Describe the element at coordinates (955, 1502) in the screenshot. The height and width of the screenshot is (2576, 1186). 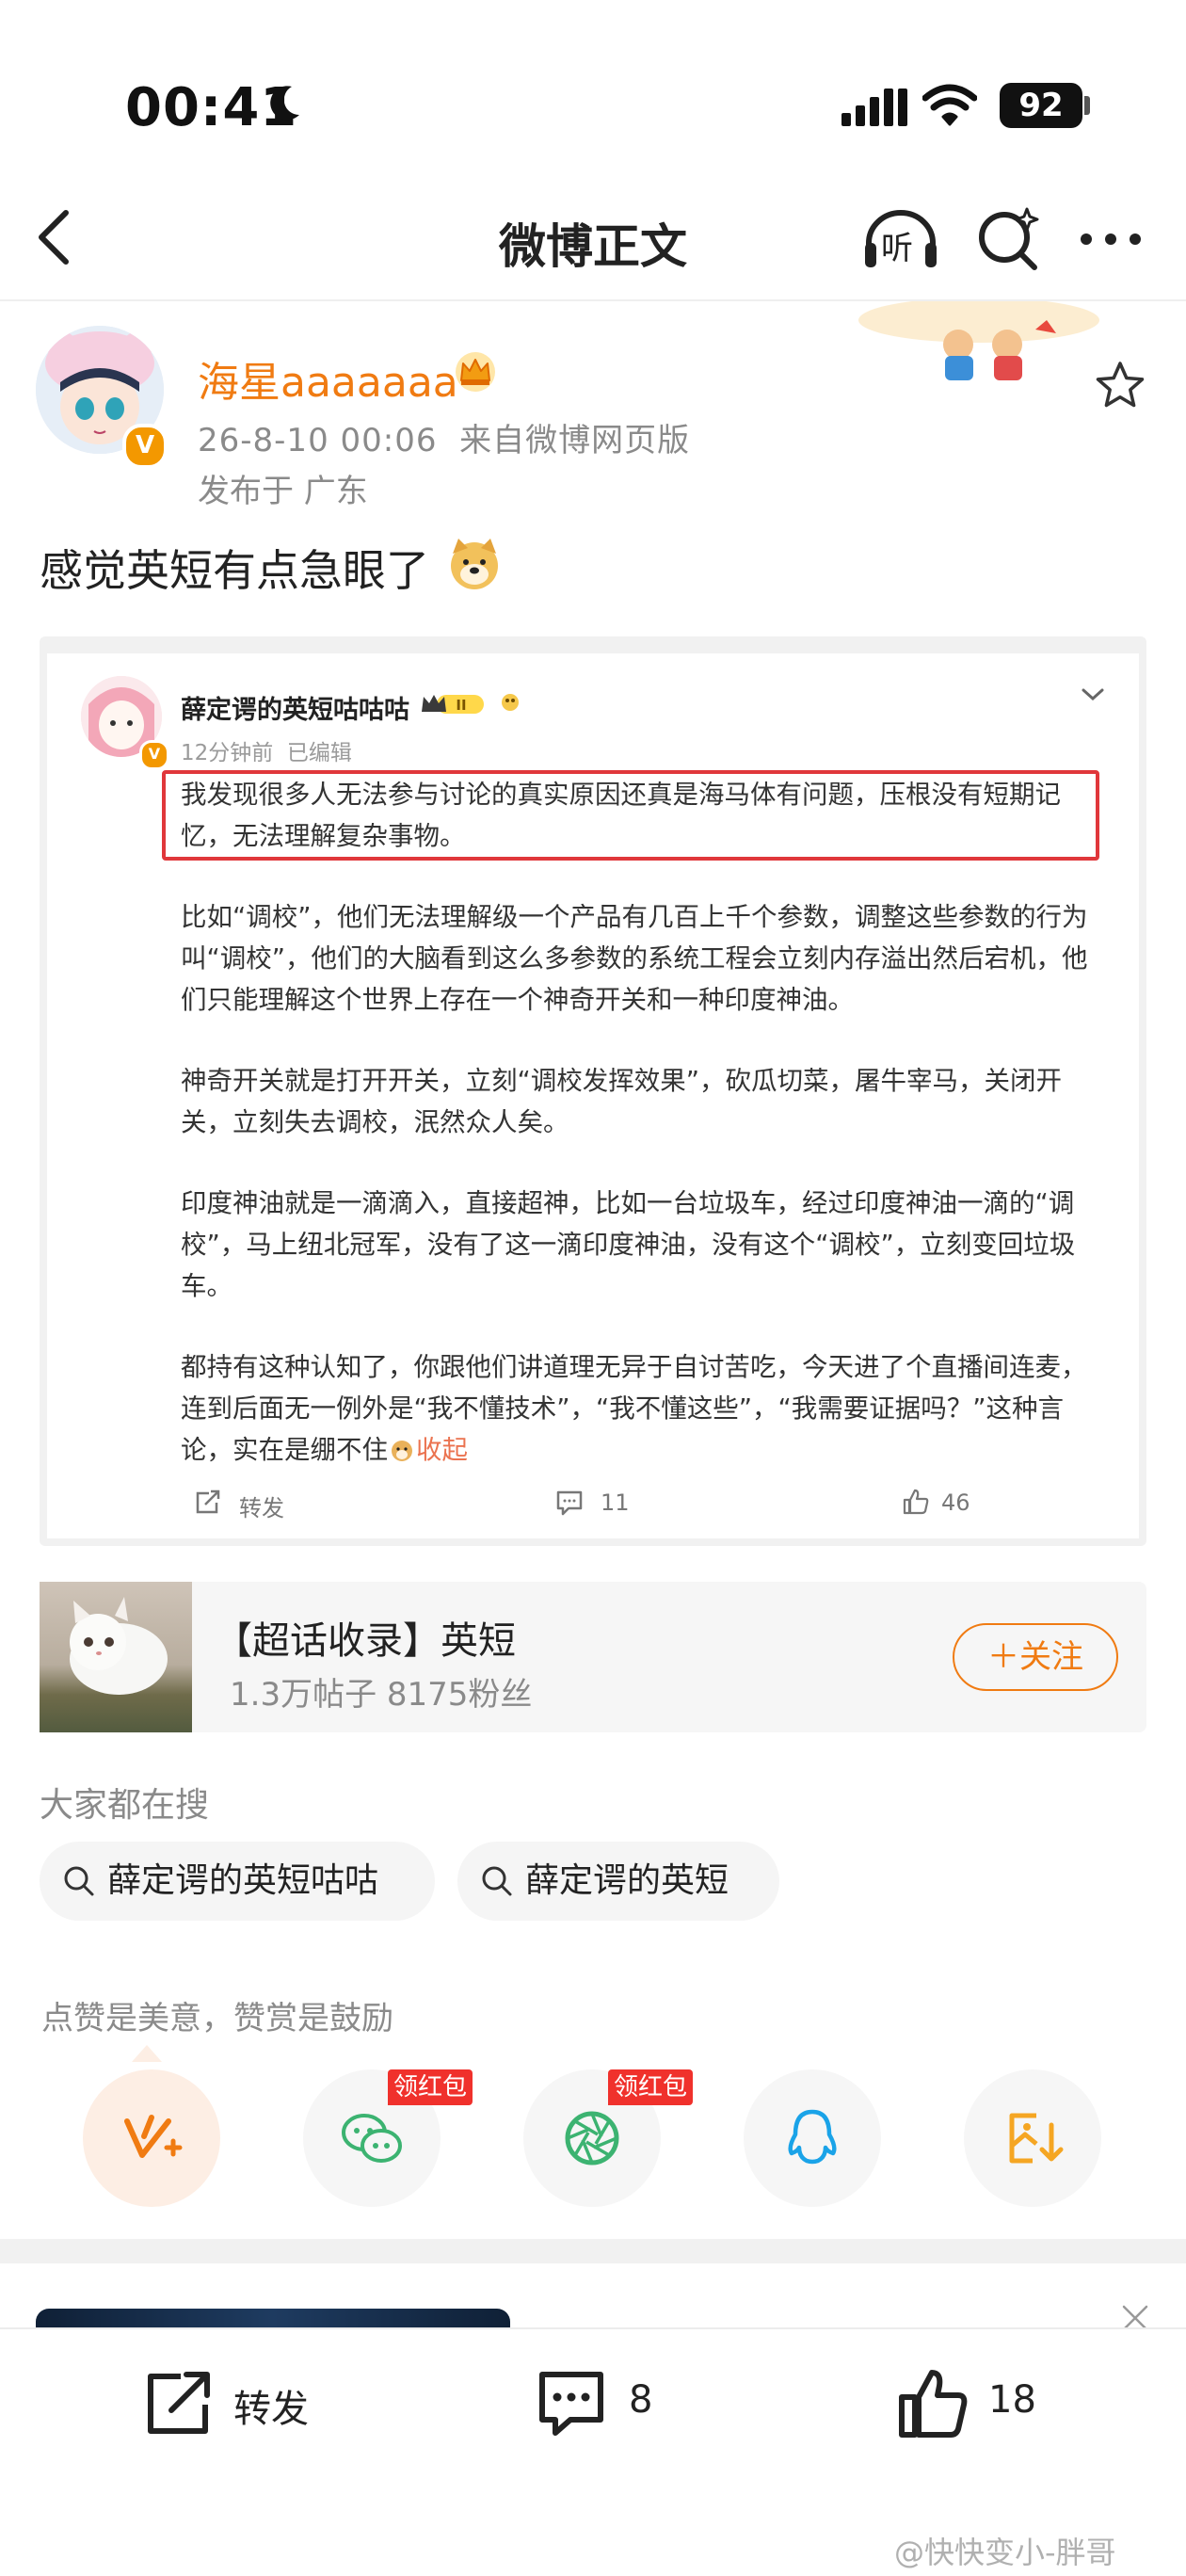
I see `embedded-like-count: 46` at that location.